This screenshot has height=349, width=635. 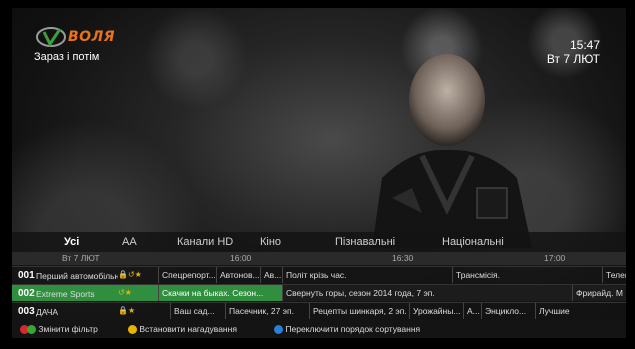 I want to click on green-button-icon, so click(x=31, y=330).